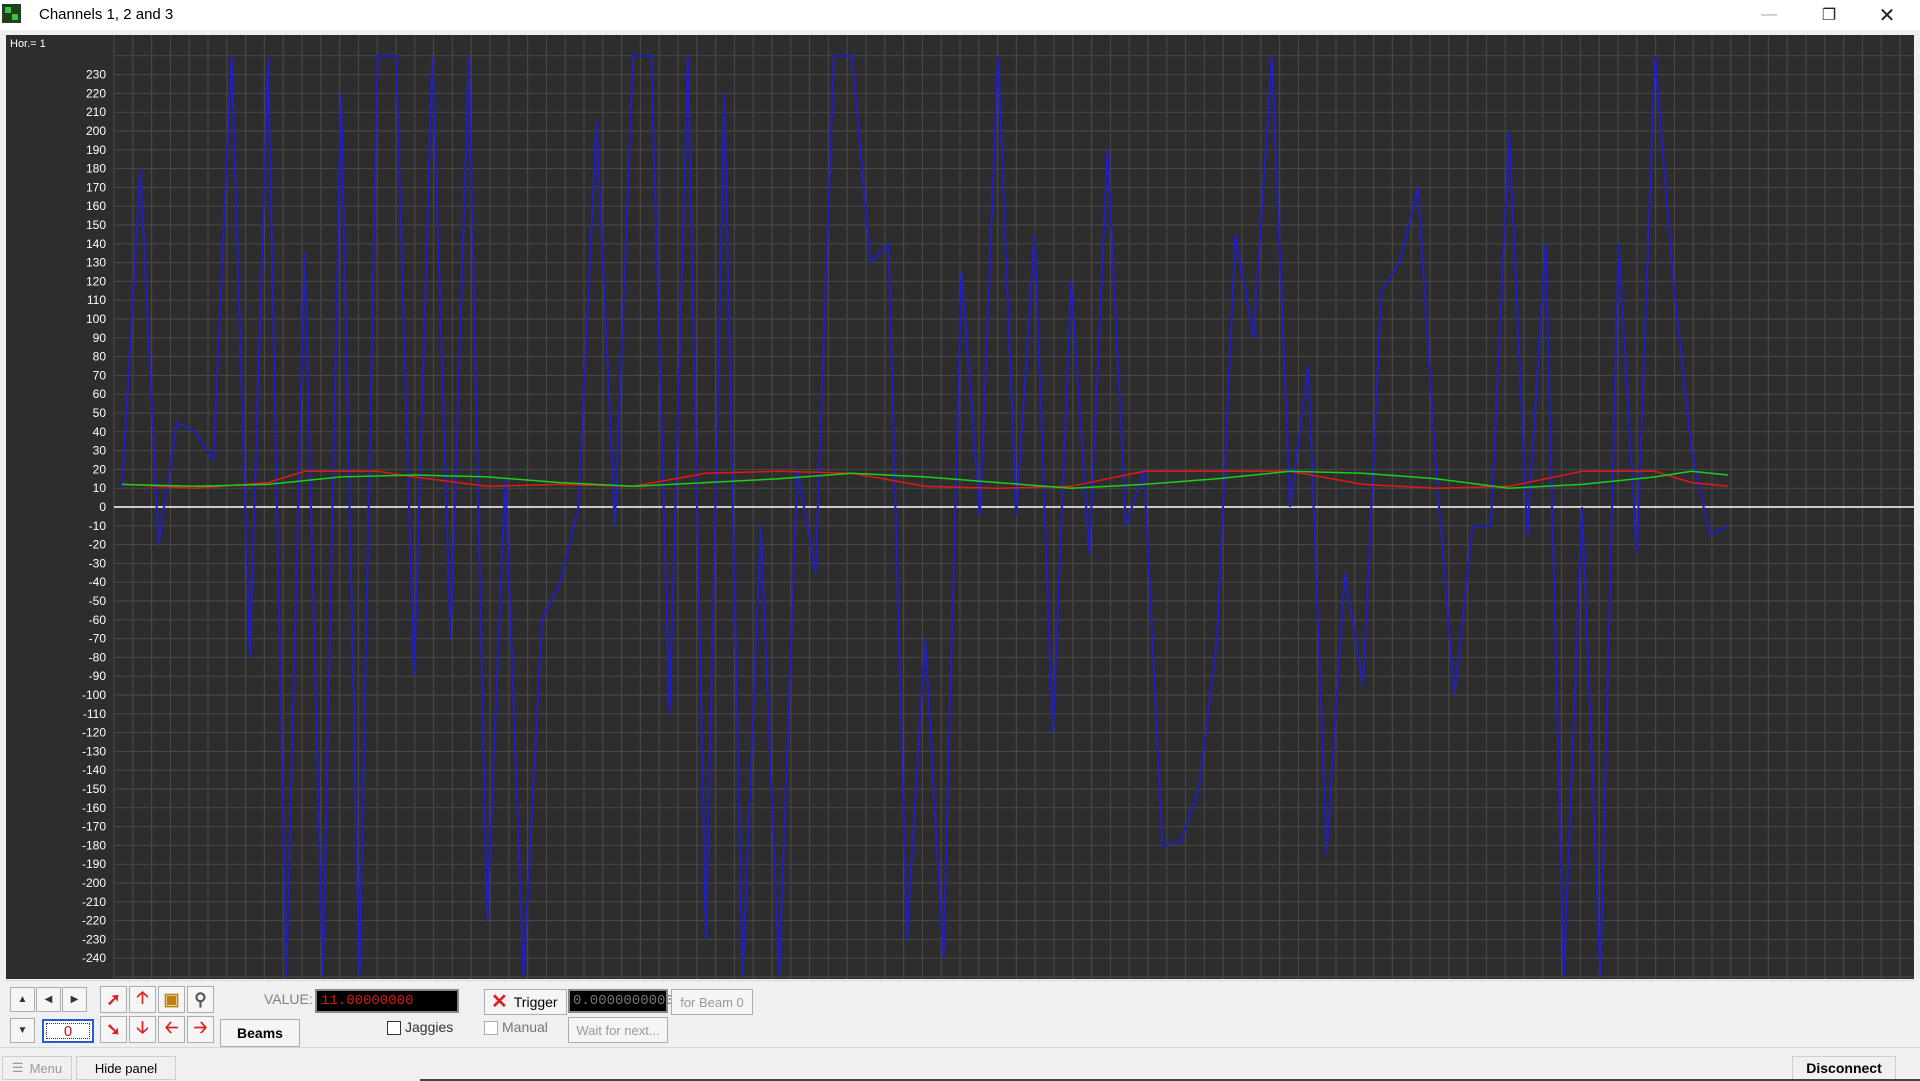  Describe the element at coordinates (98, 620) in the screenshot. I see `y-tick-label: -60` at that location.